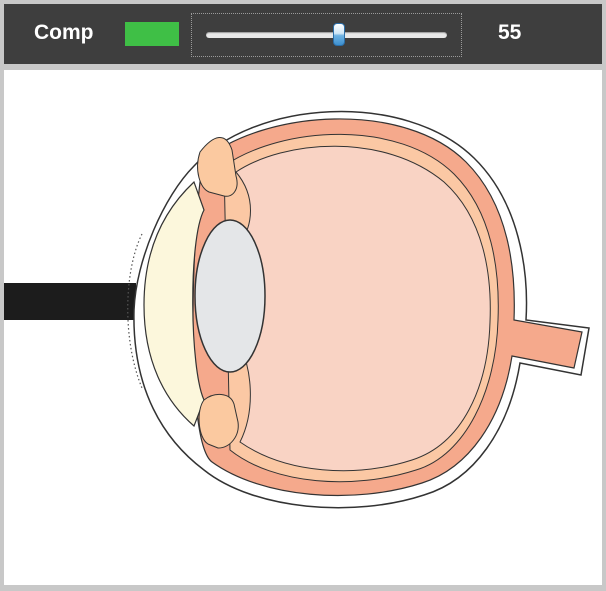 This screenshot has height=591, width=606. What do you see at coordinates (64, 32) in the screenshot?
I see `comp-label: Comp` at bounding box center [64, 32].